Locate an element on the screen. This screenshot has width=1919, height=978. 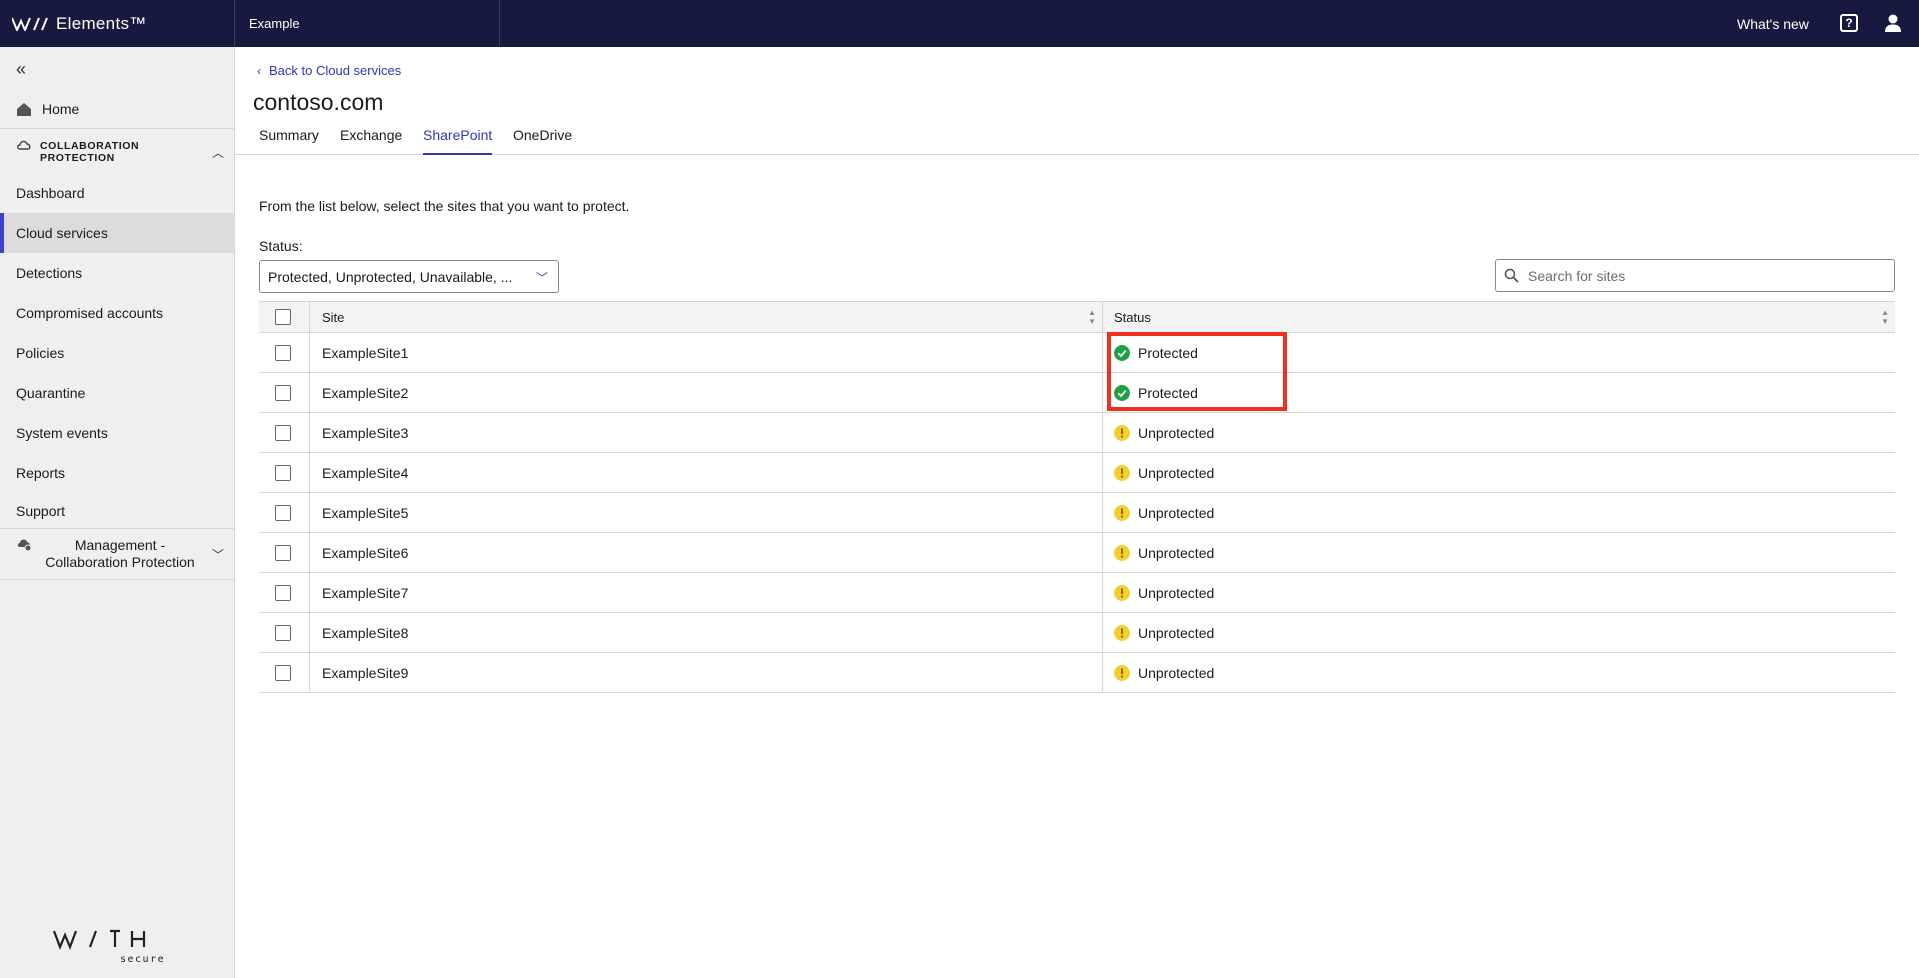
search-icon is located at coordinates (1511, 275).